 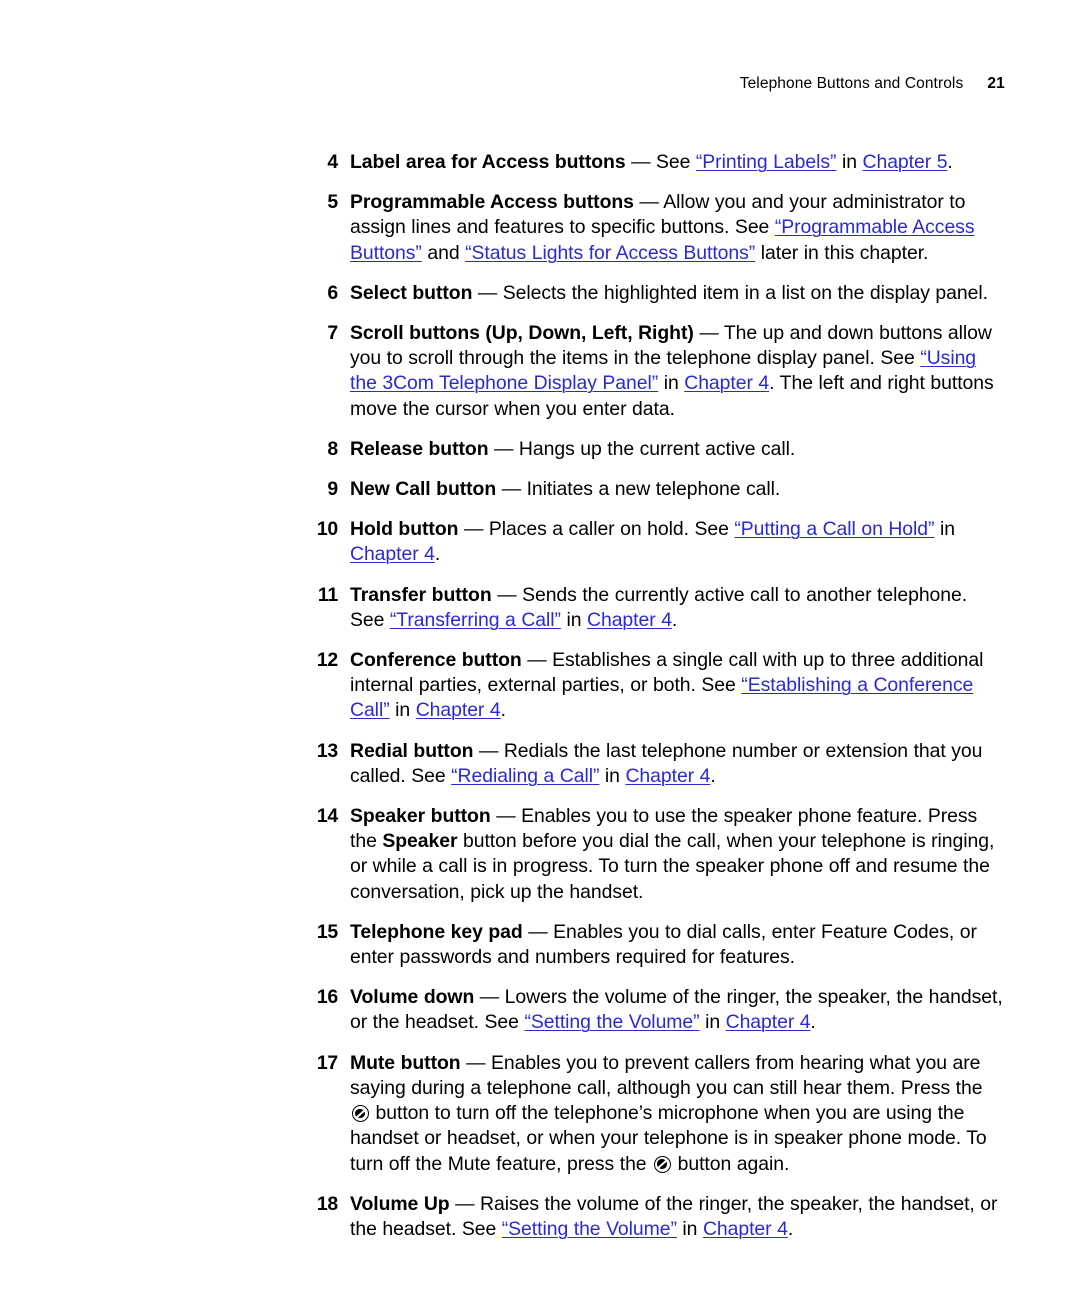 I want to click on body-text-run: Initiates a new telephone call., so click(x=653, y=489).